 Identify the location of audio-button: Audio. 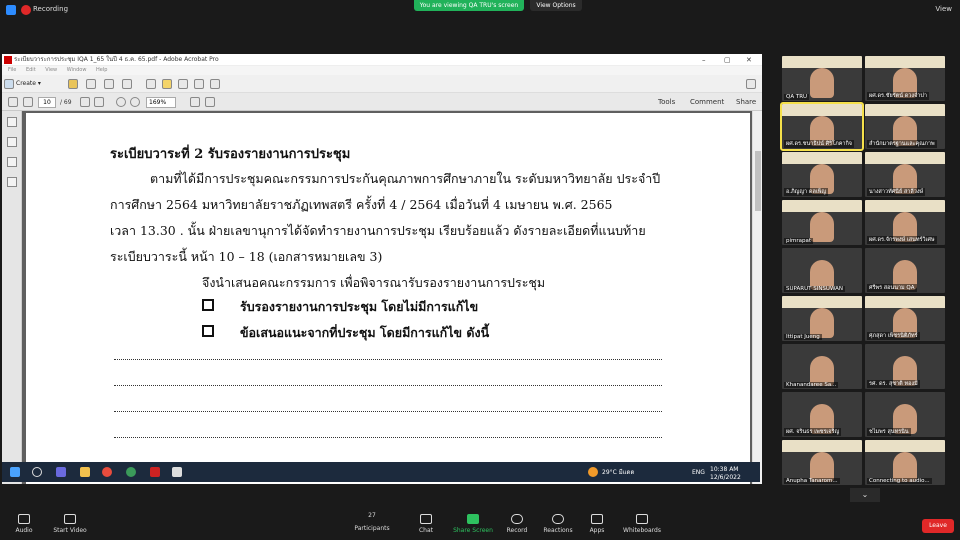
(24, 524).